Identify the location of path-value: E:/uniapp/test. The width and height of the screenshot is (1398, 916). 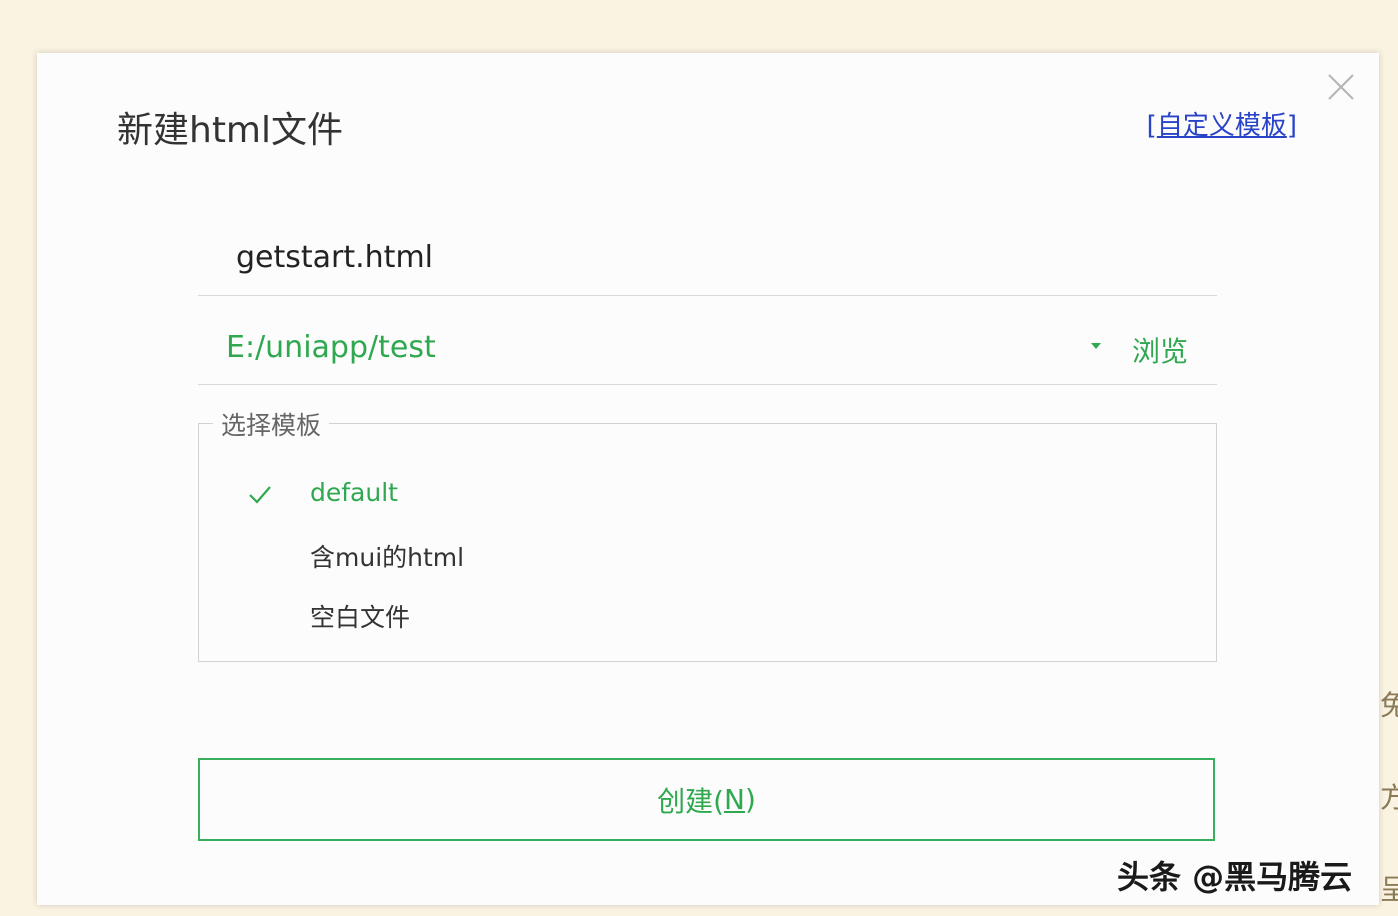
(331, 347).